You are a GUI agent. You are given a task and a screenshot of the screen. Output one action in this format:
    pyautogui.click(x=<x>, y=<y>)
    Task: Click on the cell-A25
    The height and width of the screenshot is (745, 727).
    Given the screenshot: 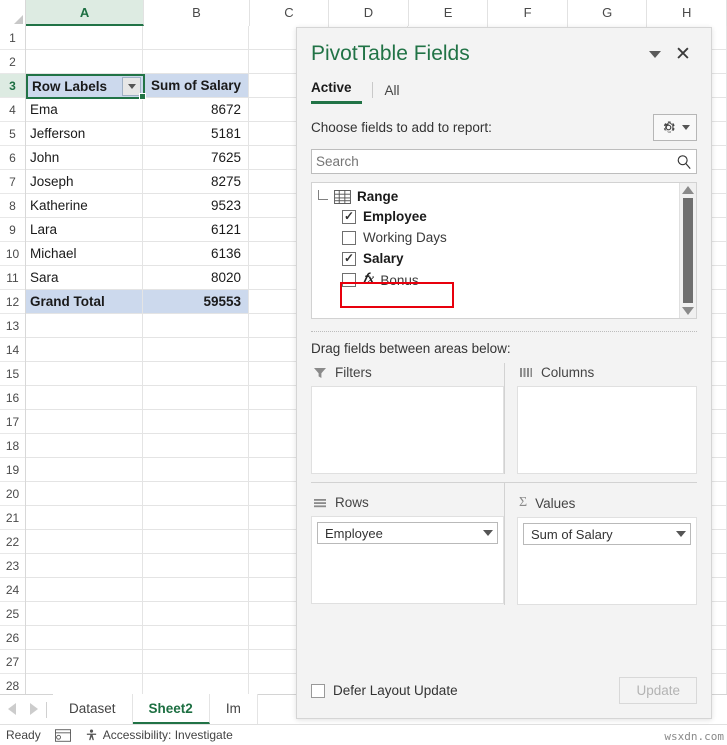 What is the action you would take?
    pyautogui.click(x=85, y=614)
    